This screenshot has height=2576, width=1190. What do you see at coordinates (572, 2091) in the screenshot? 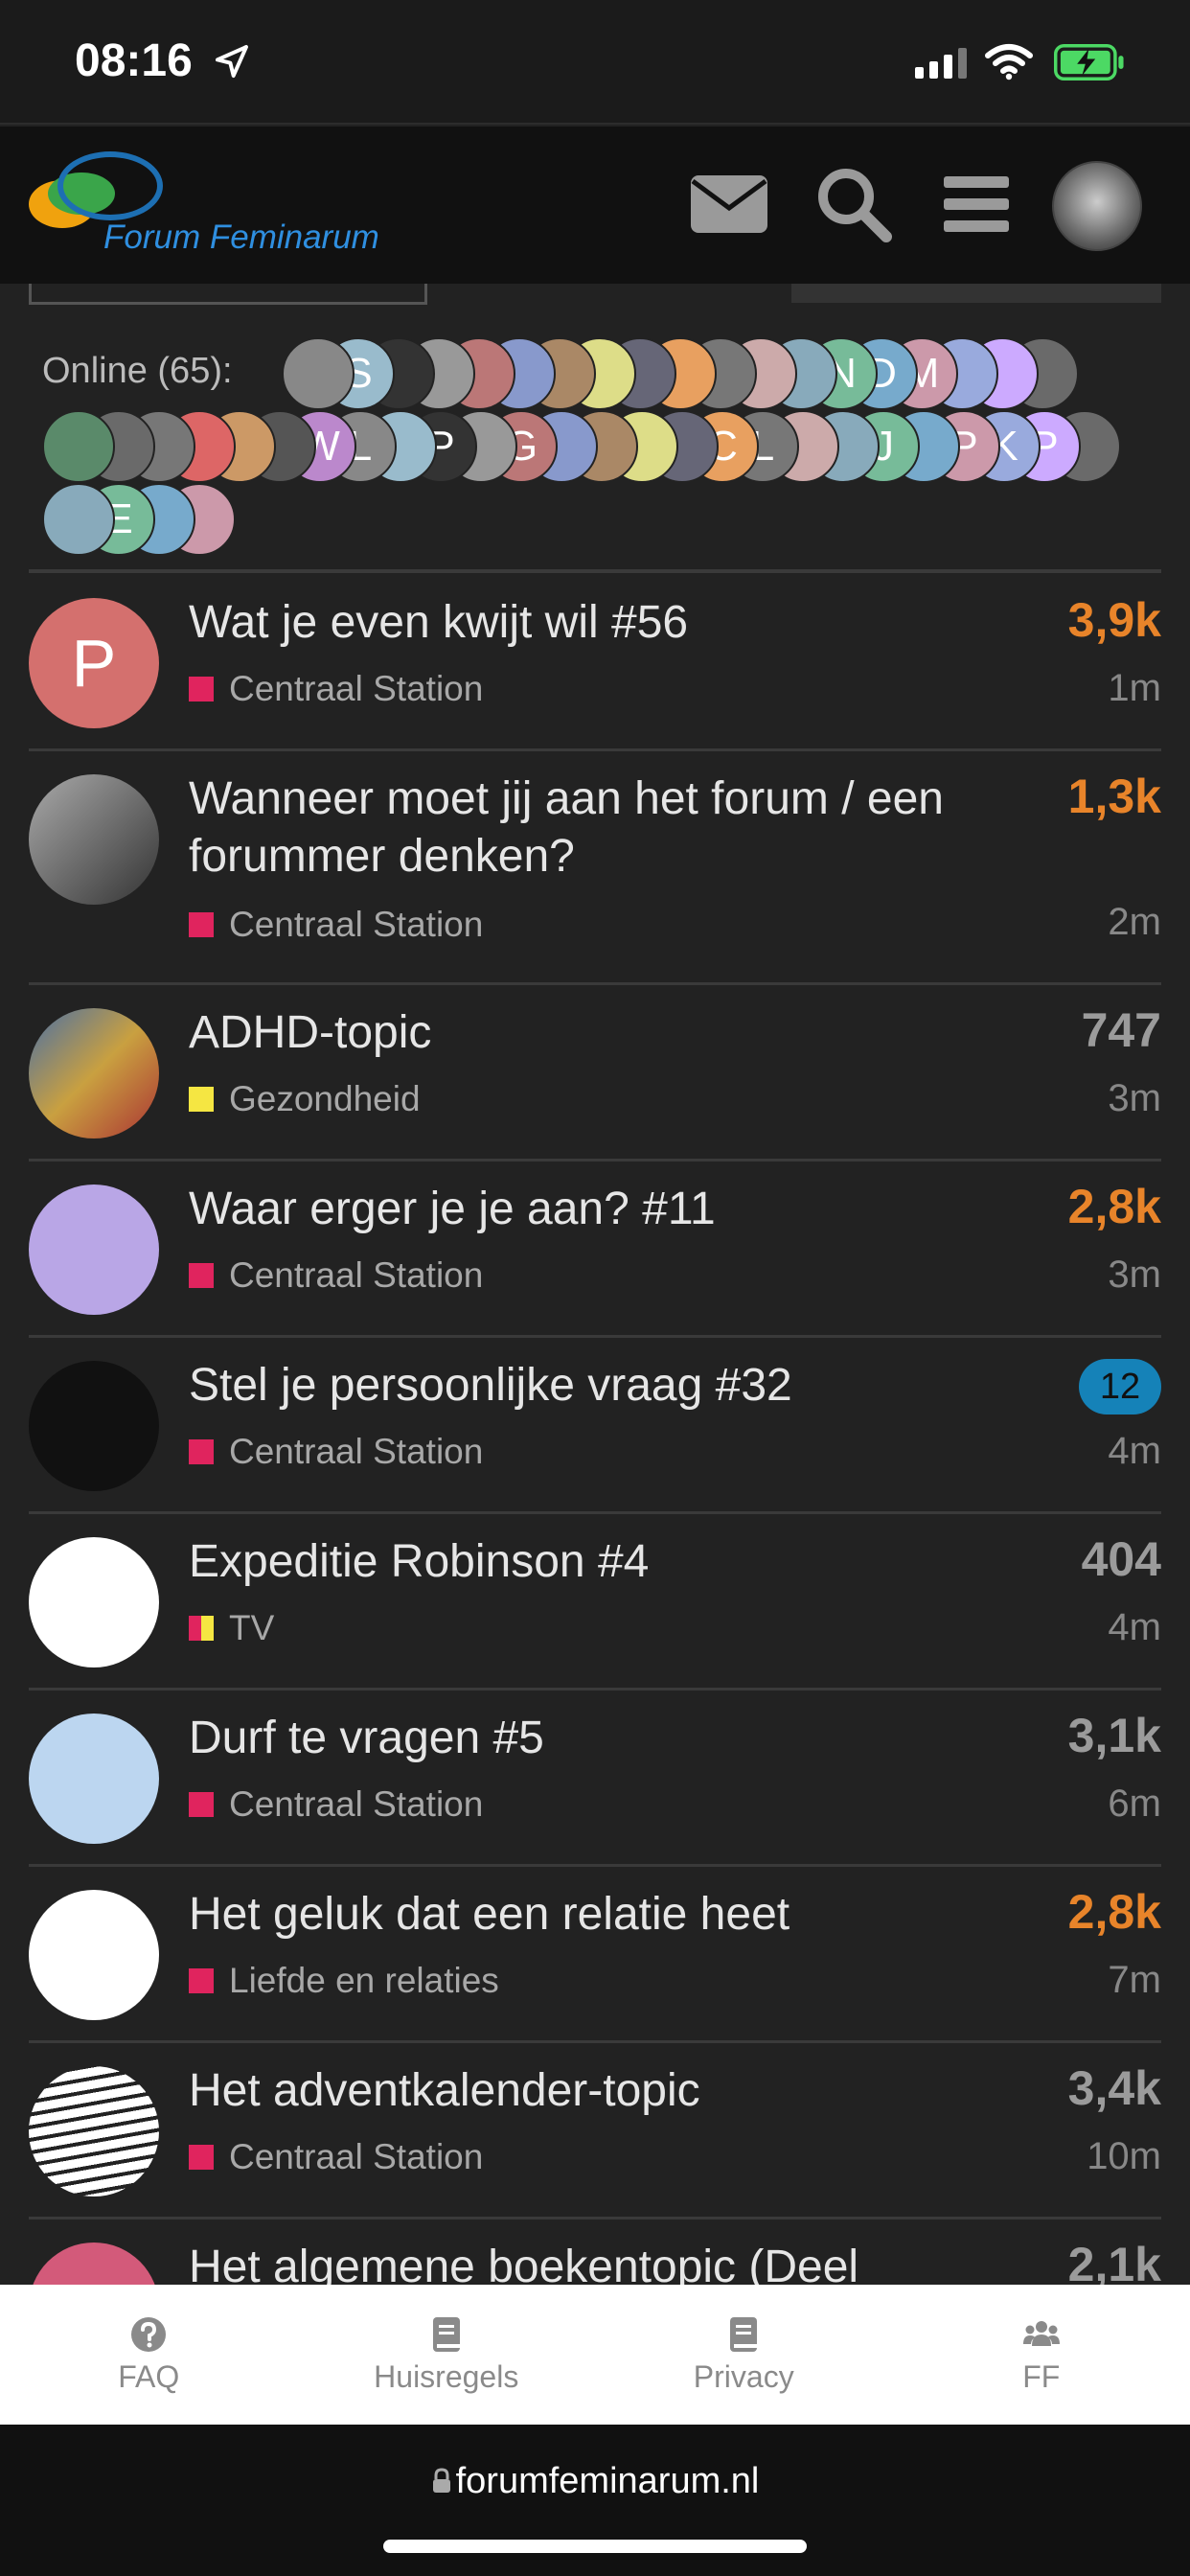
I see `topic-title: Het adventkalender-topic` at bounding box center [572, 2091].